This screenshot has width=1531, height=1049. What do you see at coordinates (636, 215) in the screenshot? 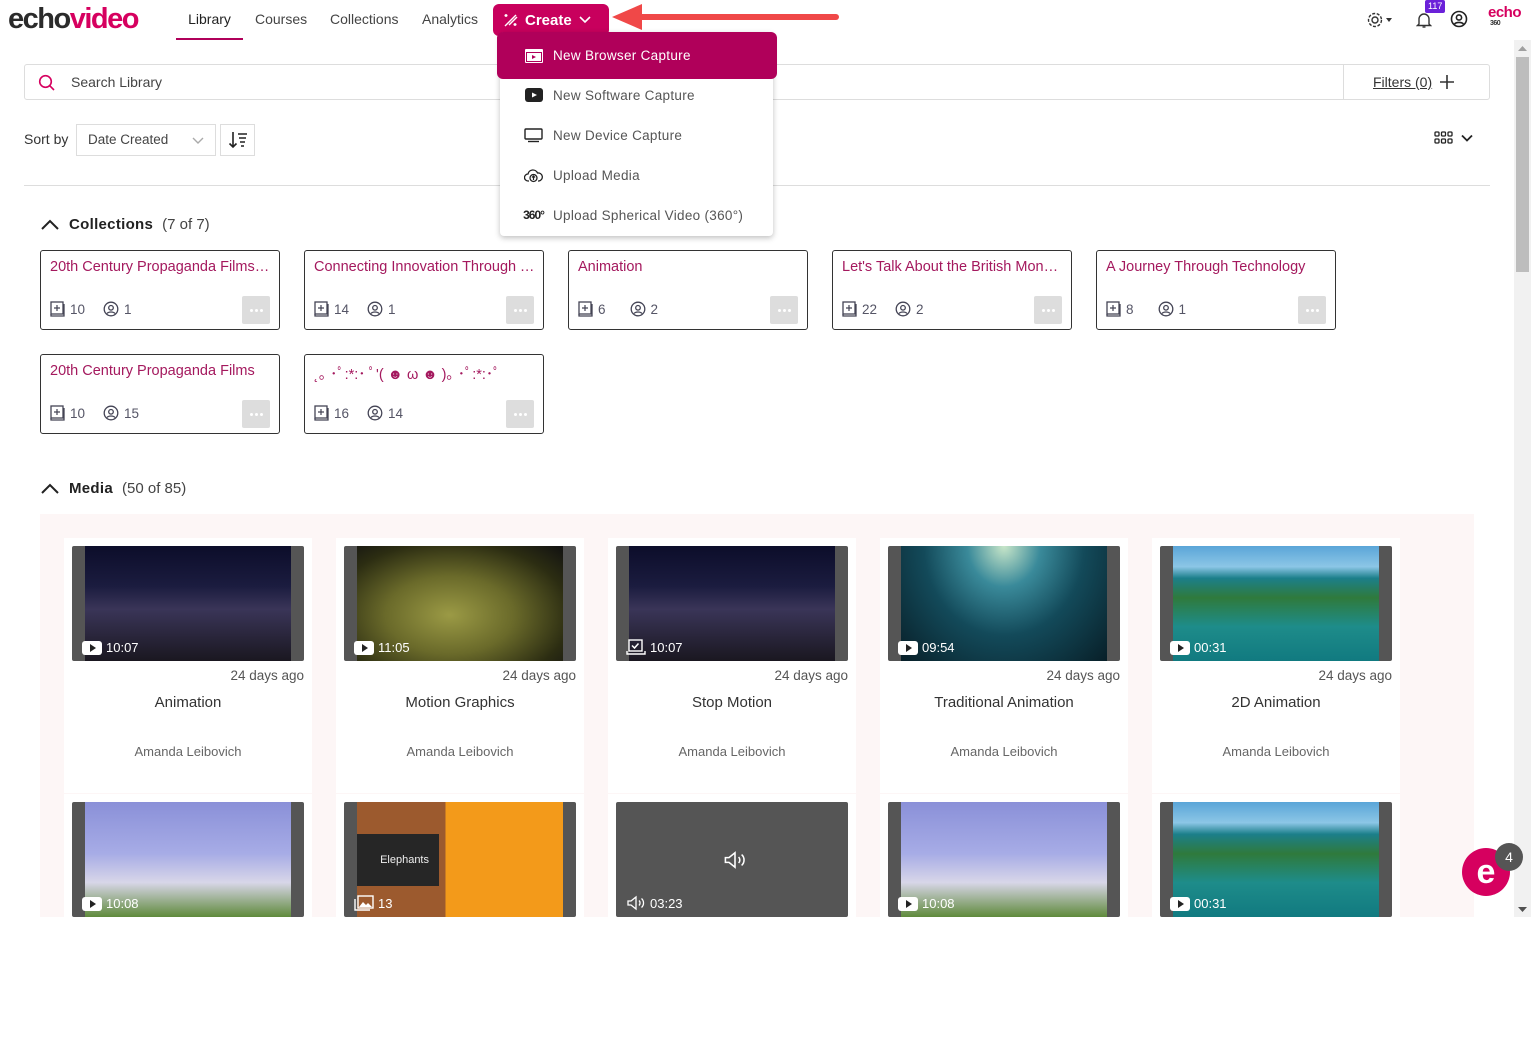
I see `menu-item-upload-spherical-video: 360° Upload Spherical Video (360°)` at bounding box center [636, 215].